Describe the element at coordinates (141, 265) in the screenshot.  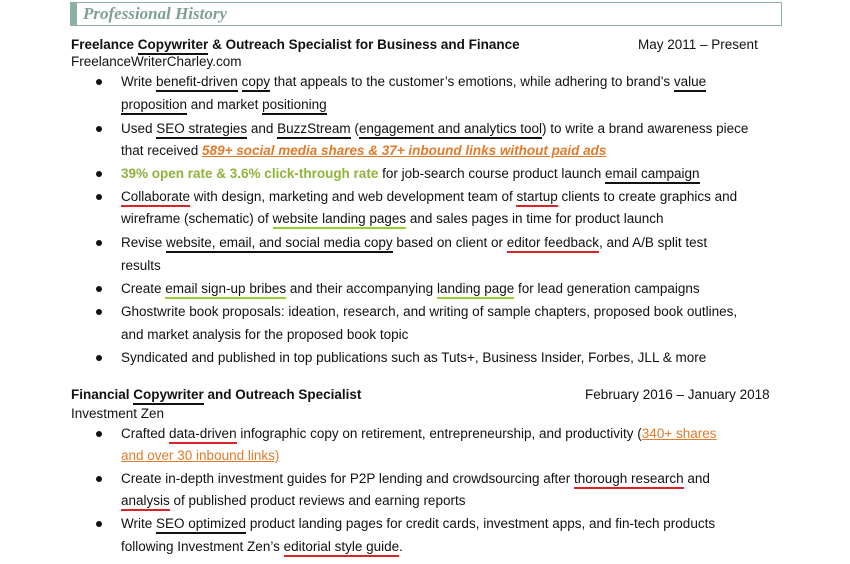
I see `job1-bullet5-line2: results` at that location.